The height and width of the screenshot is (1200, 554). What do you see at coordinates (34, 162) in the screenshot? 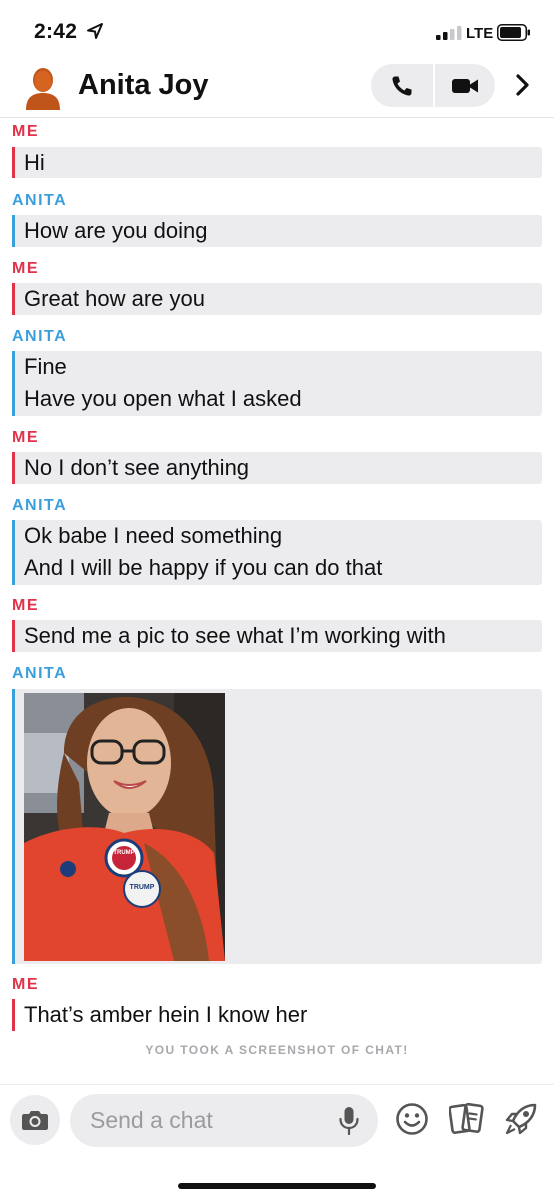
I see `message-text: Hi` at bounding box center [34, 162].